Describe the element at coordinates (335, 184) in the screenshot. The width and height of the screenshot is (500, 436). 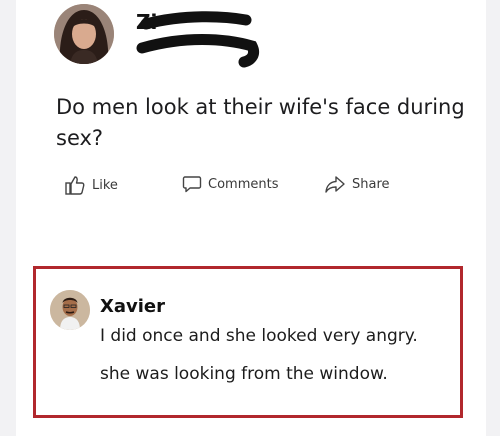
I see `share-arrow-icon` at that location.